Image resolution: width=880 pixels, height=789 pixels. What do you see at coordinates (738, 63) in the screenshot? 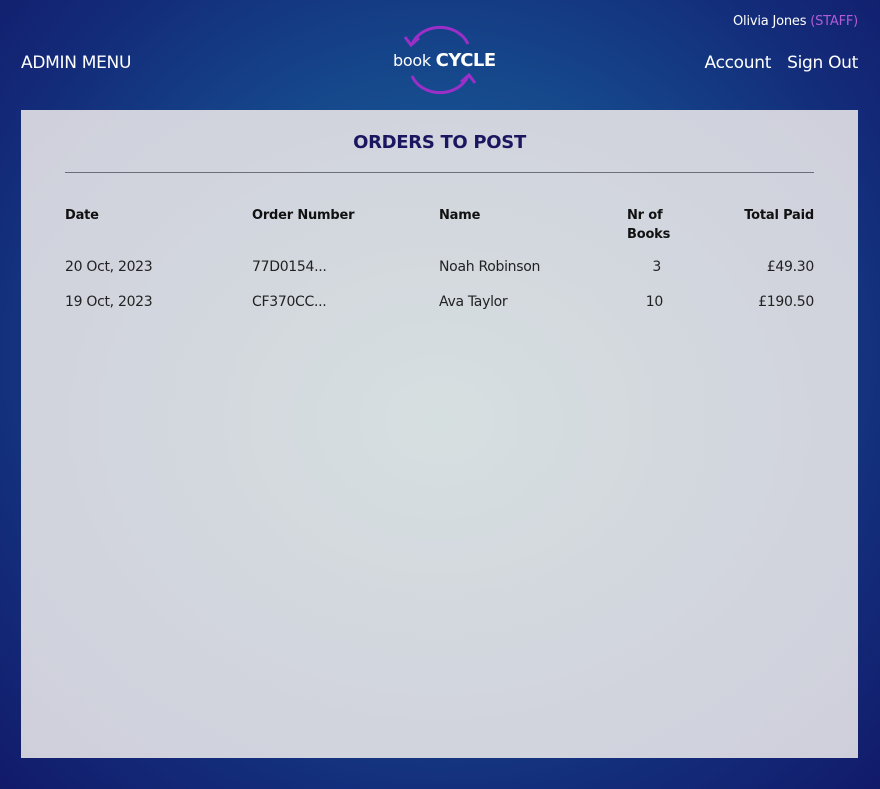
I see `account-link: Account` at bounding box center [738, 63].